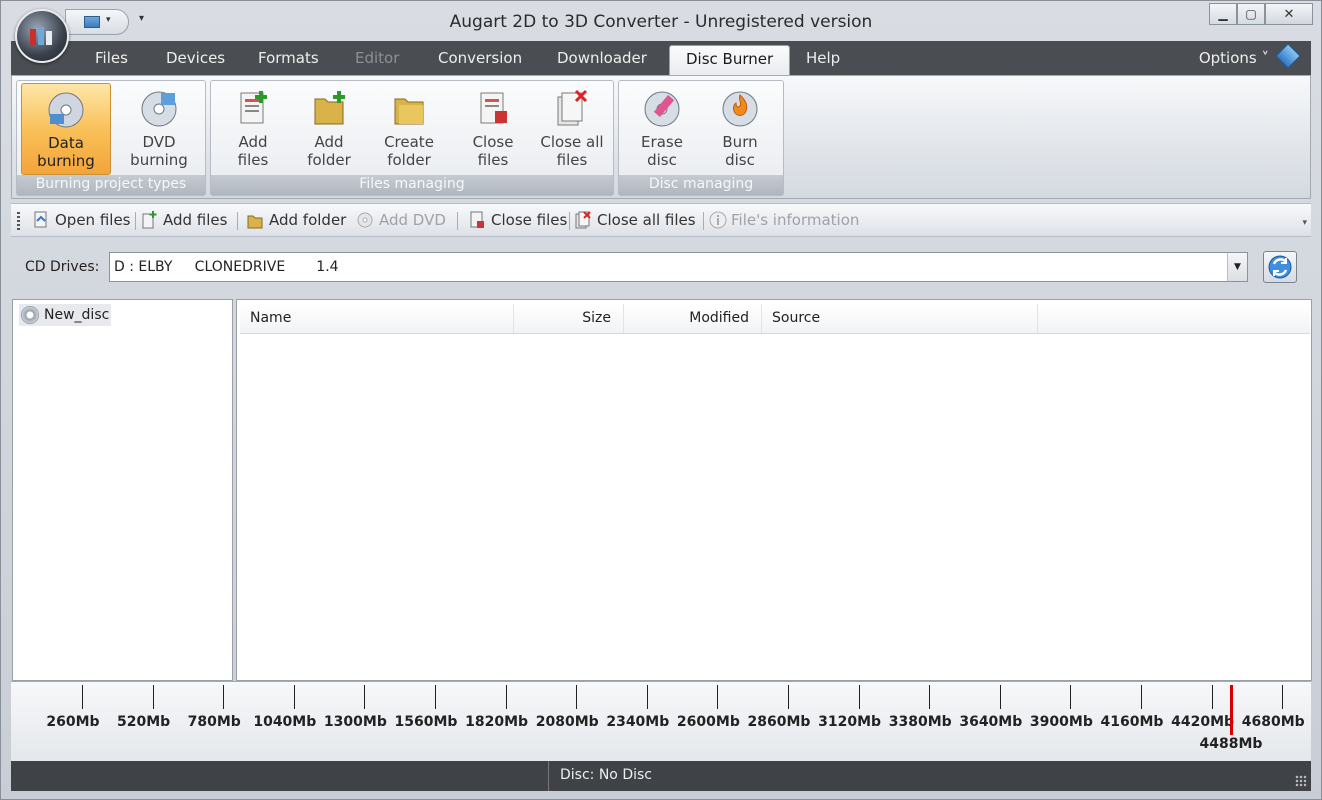  I want to click on close-all-files-button: Close all files, so click(572, 129).